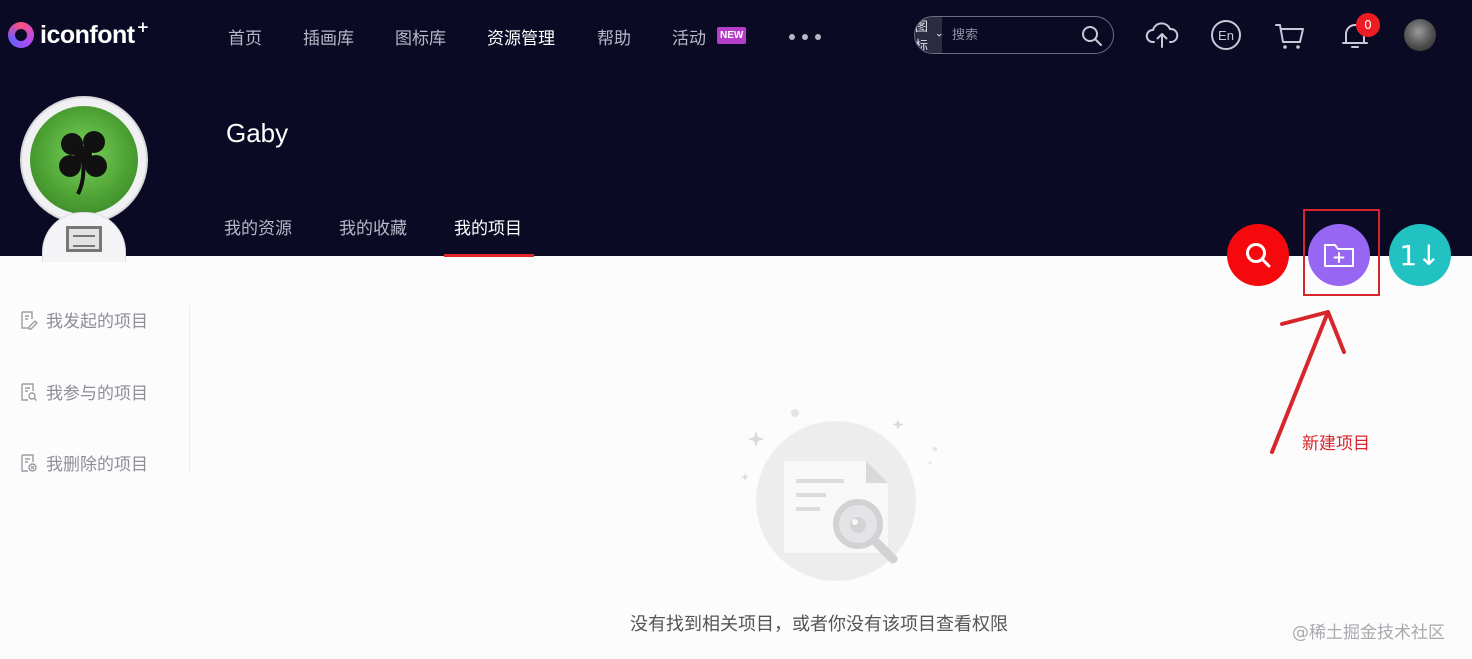  I want to click on active-tab-indicator, so click(489, 255).